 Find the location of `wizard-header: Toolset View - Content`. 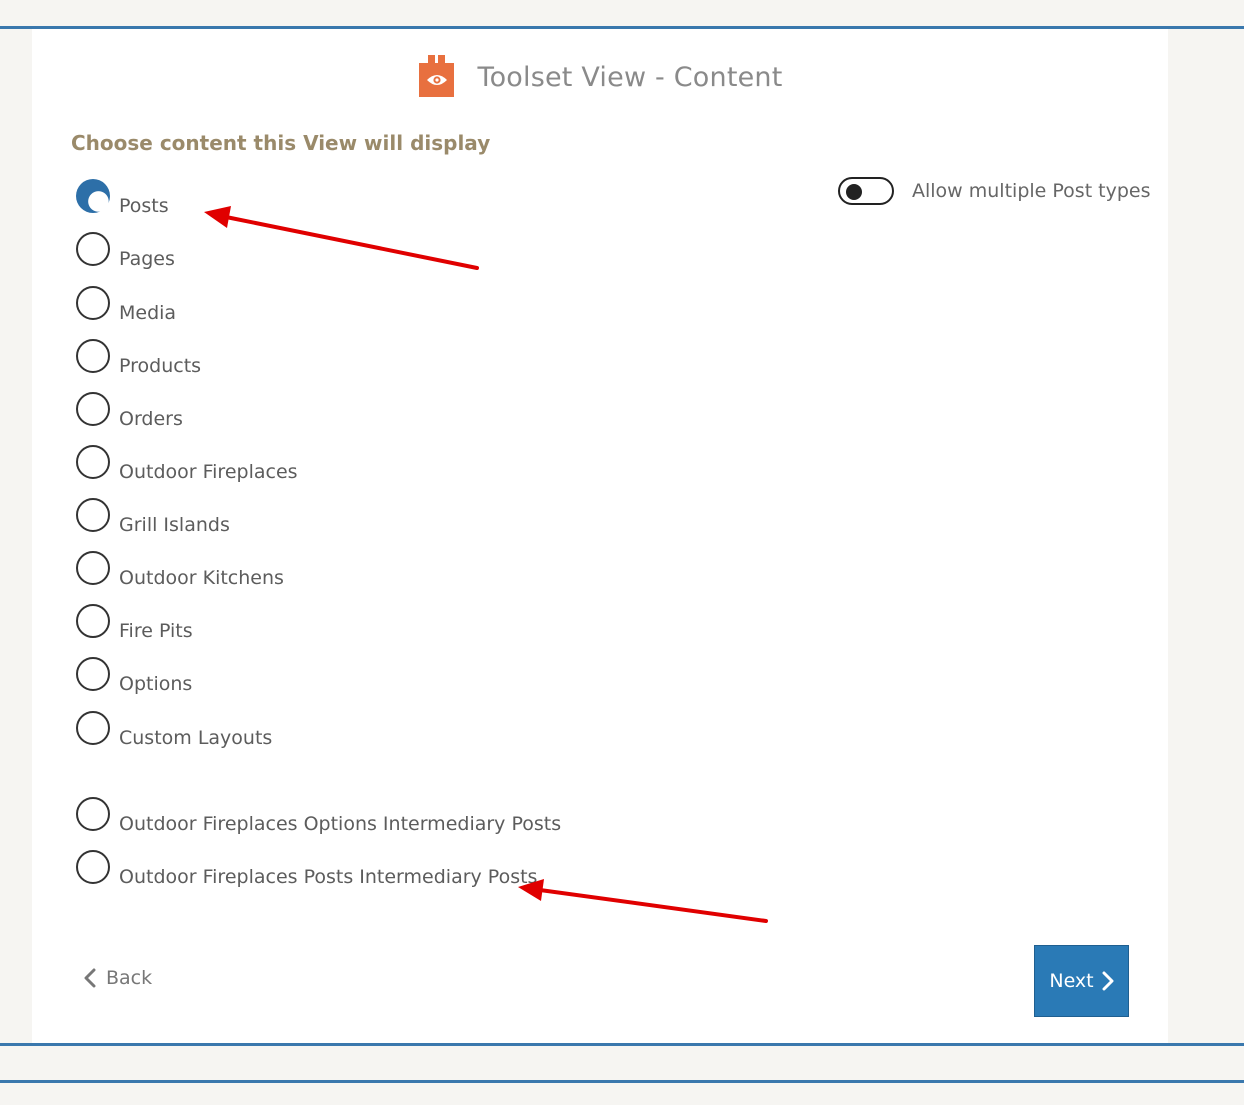

wizard-header: Toolset View - Content is located at coordinates (600, 77).